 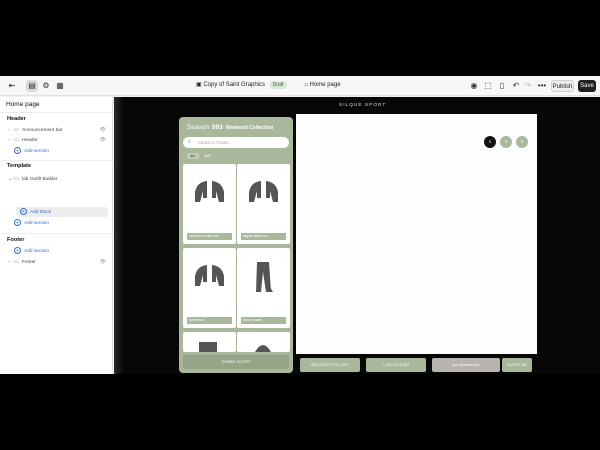 I want to click on page-title: Home page, so click(x=23, y=104).